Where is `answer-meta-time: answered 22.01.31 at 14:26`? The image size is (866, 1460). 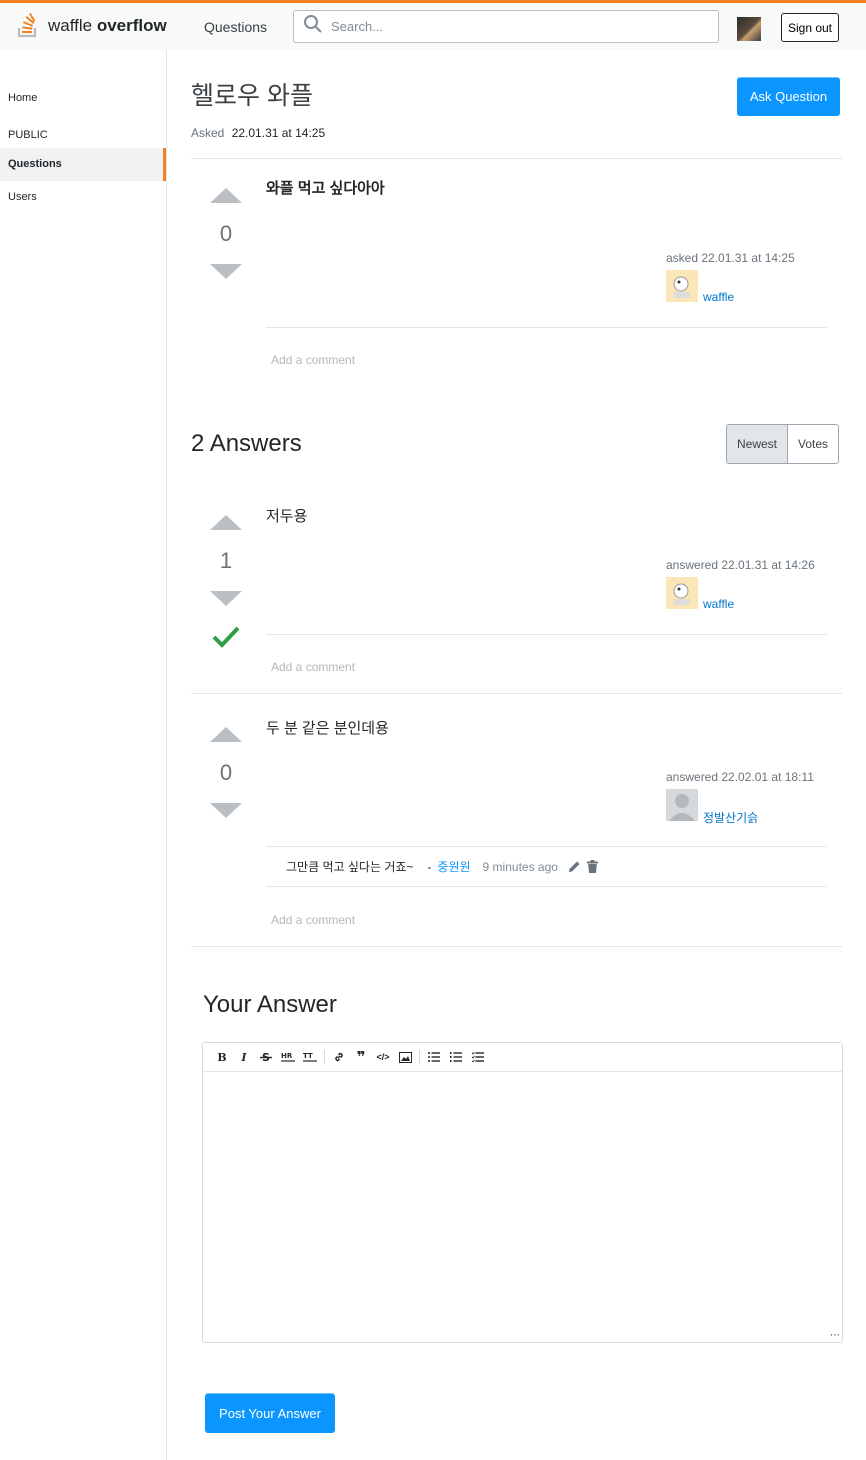
answer-meta-time: answered 22.01.31 at 14:26 is located at coordinates (740, 565).